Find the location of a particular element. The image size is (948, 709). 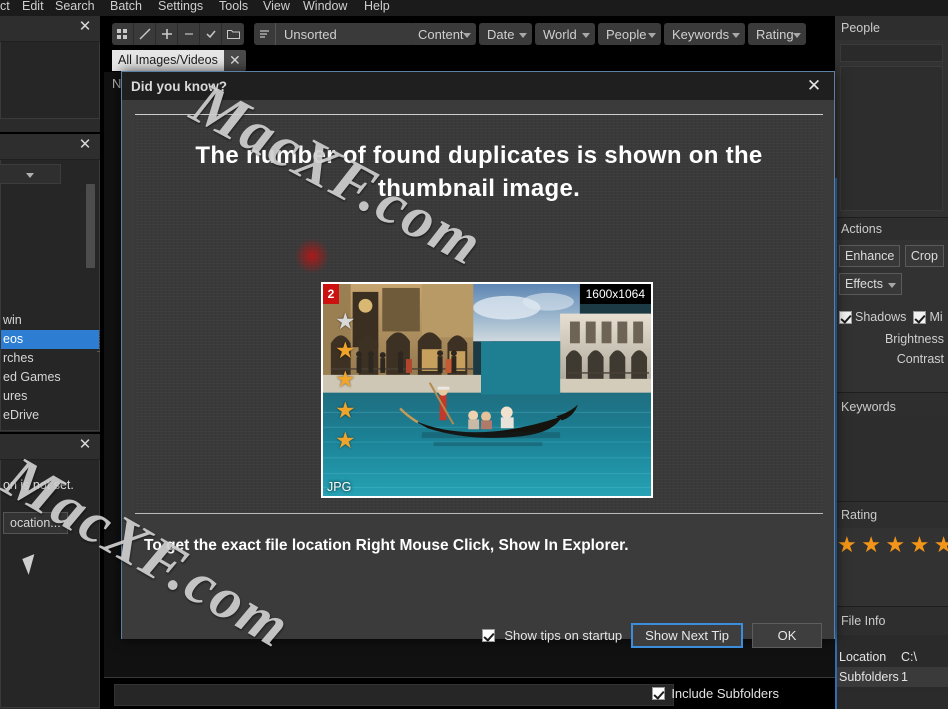

include-subfolders-row: Include Subfolders is located at coordinates (715, 693).